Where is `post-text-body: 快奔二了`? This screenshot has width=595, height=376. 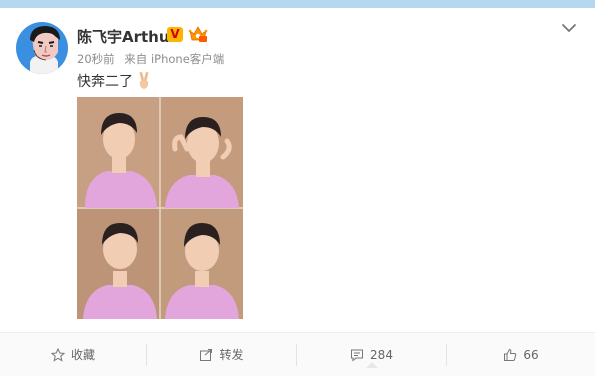
post-text-body: 快奔二了 is located at coordinates (105, 82).